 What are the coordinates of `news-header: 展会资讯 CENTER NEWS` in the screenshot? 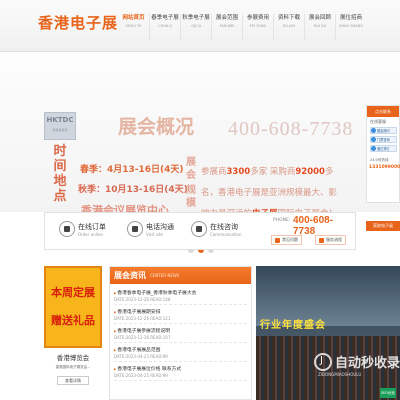 It's located at (180, 275).